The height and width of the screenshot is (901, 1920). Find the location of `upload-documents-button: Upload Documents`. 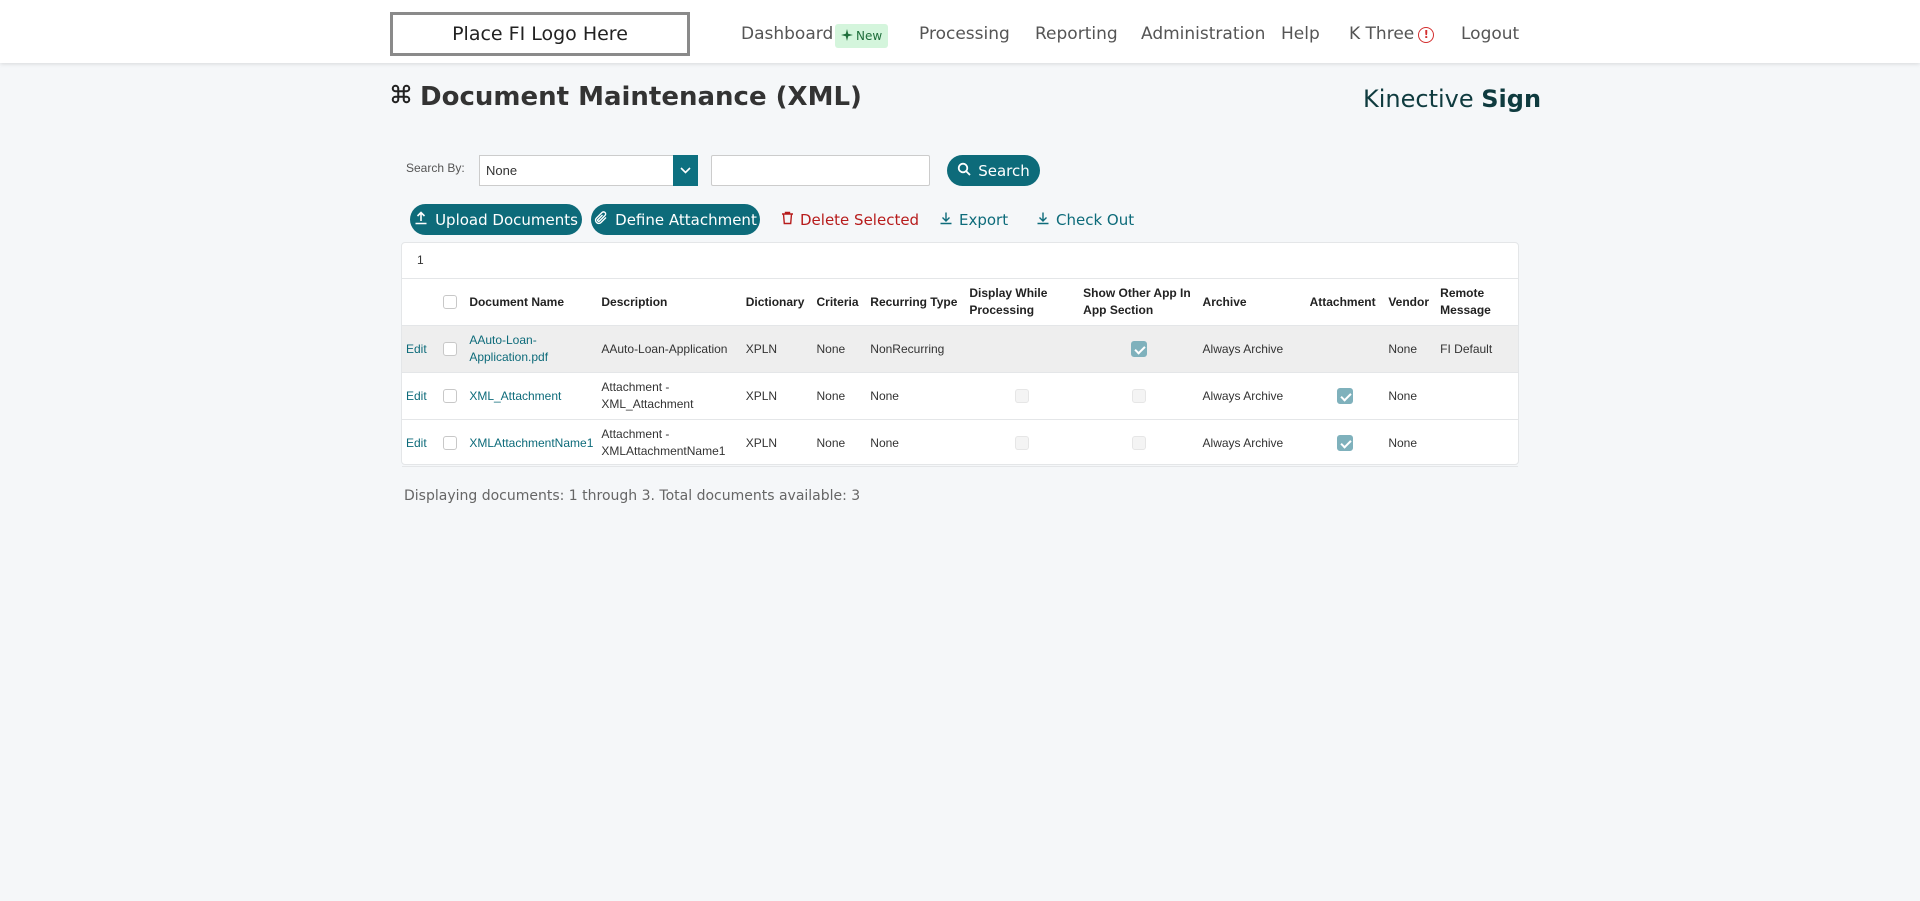

upload-documents-button: Upload Documents is located at coordinates (496, 219).